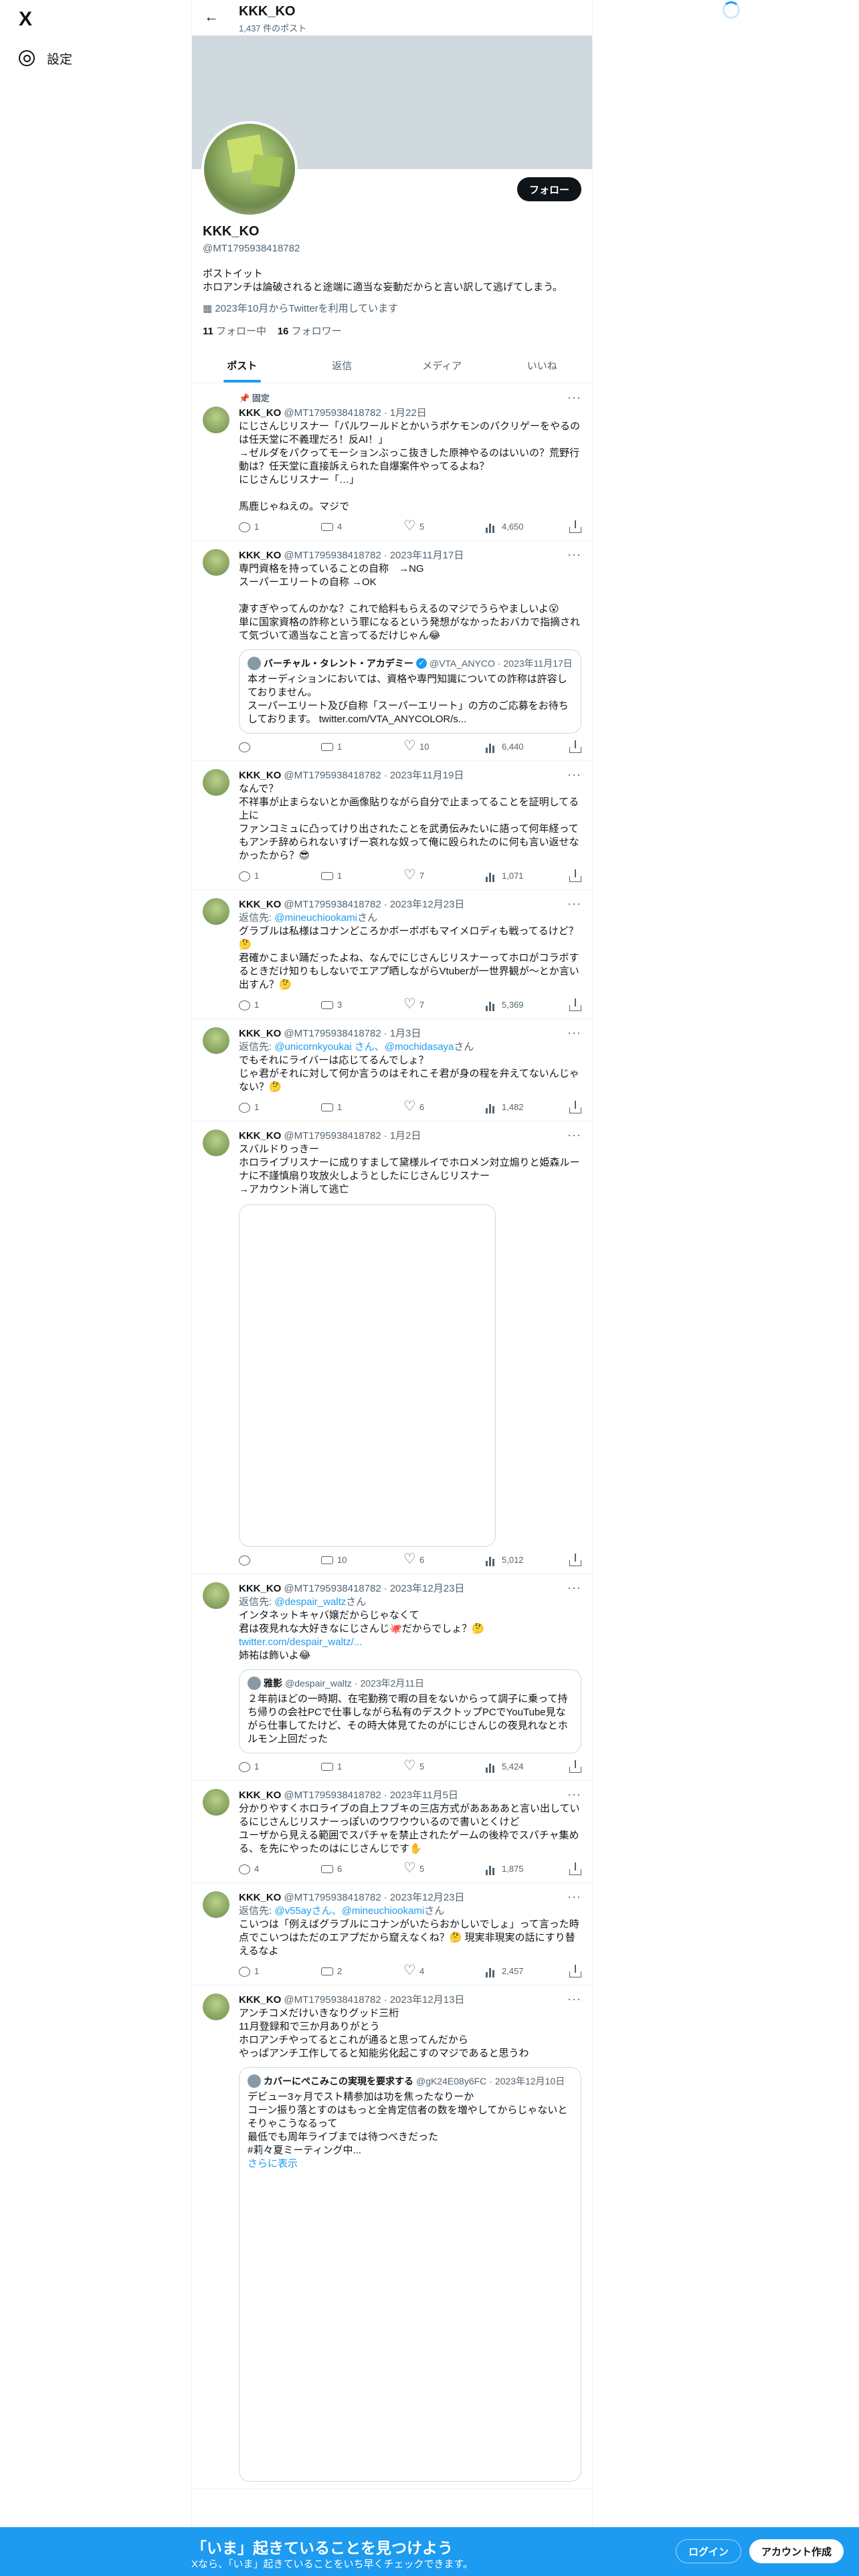  What do you see at coordinates (506, 747) in the screenshot?
I see `views-button: 6,440` at bounding box center [506, 747].